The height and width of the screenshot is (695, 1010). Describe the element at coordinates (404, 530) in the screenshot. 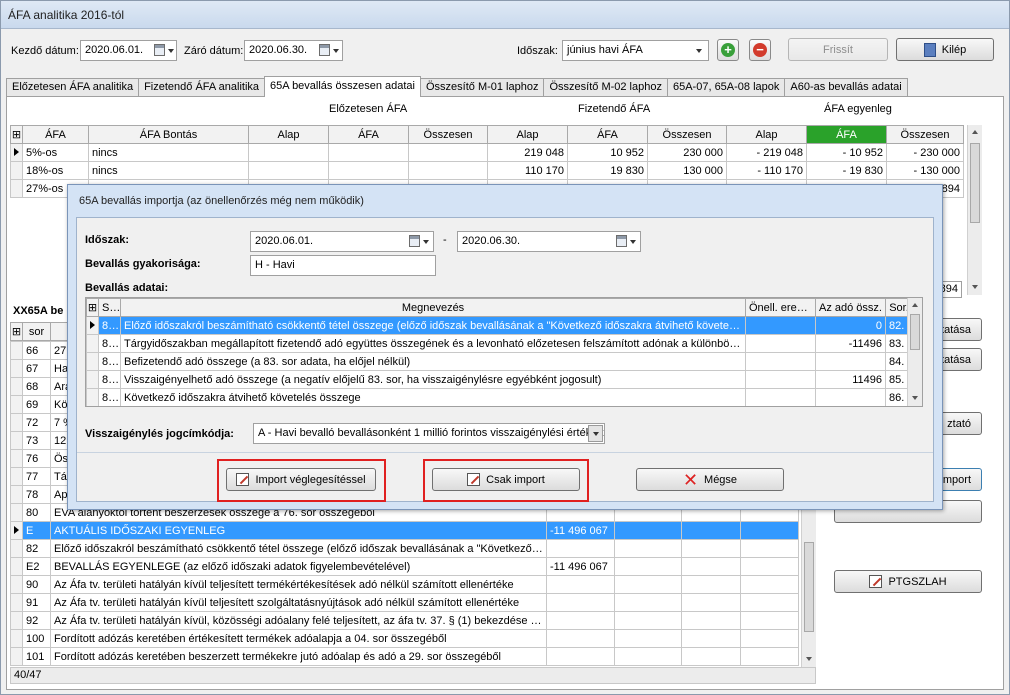

I see `table-row: E AKTUÁLIS IDŐSZAKI EGYENLEG -11 496 067` at that location.